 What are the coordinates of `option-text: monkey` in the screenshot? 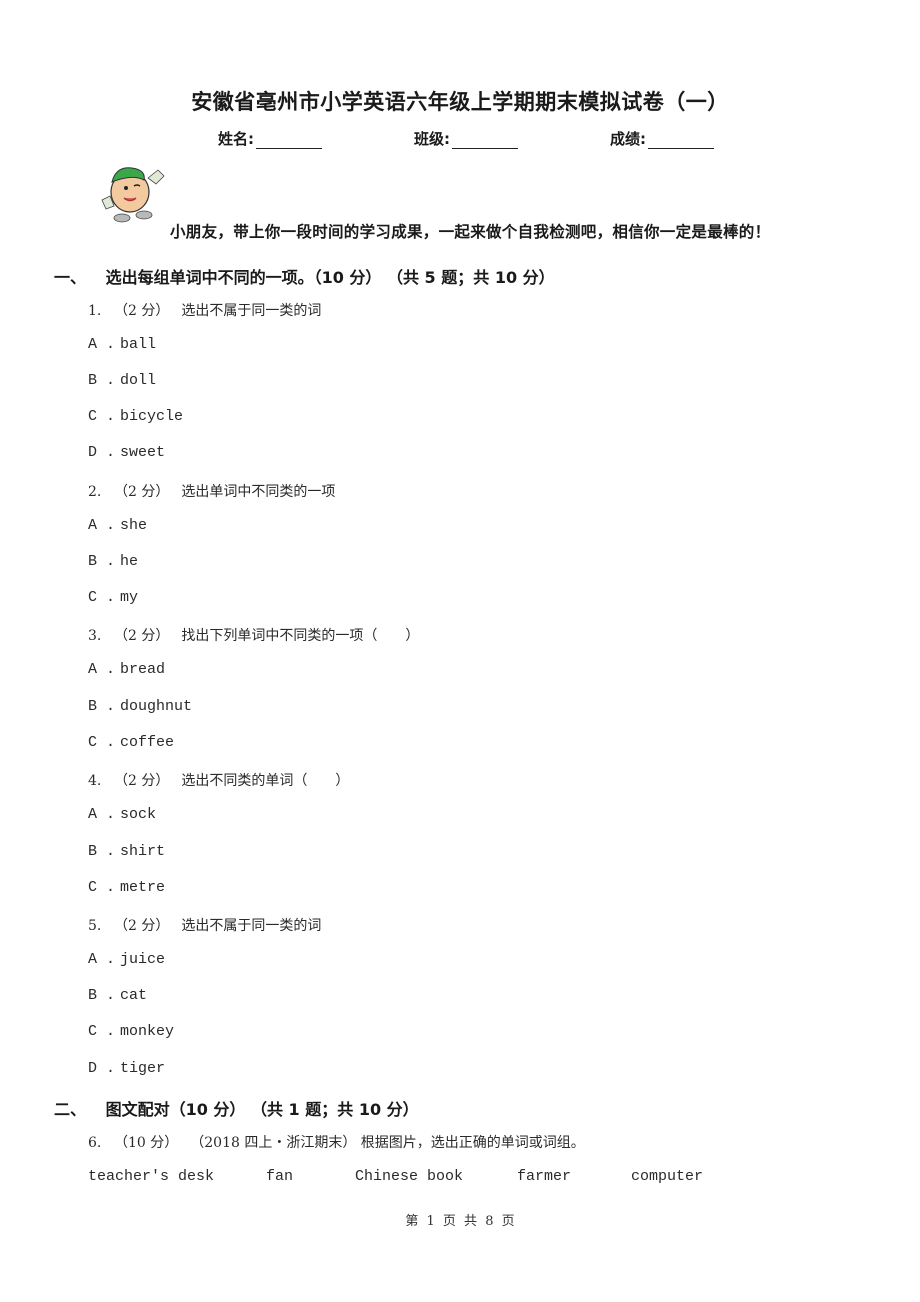 It's located at (147, 1031).